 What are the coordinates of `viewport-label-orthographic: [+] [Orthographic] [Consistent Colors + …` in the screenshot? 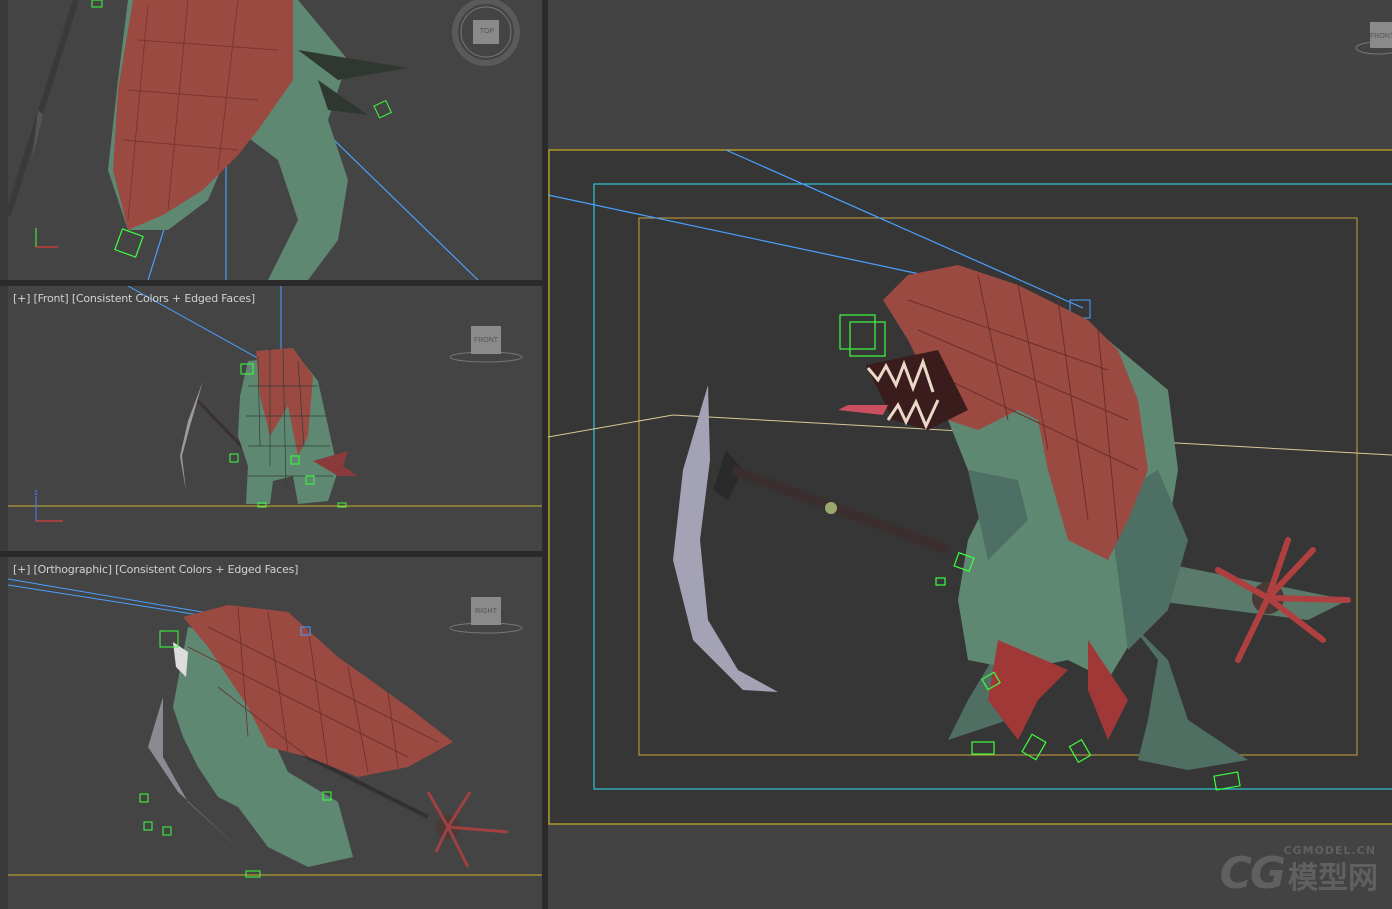 It's located at (155, 569).